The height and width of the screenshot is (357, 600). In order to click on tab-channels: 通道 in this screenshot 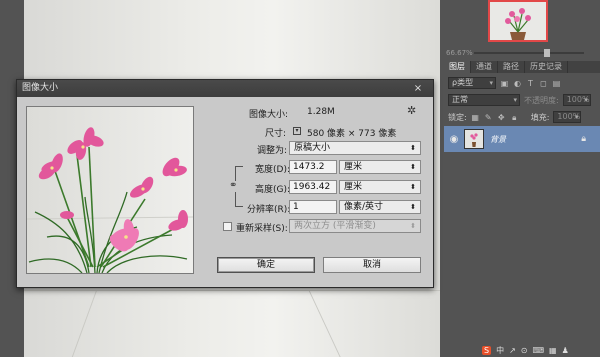, I will do `click(484, 67)`.